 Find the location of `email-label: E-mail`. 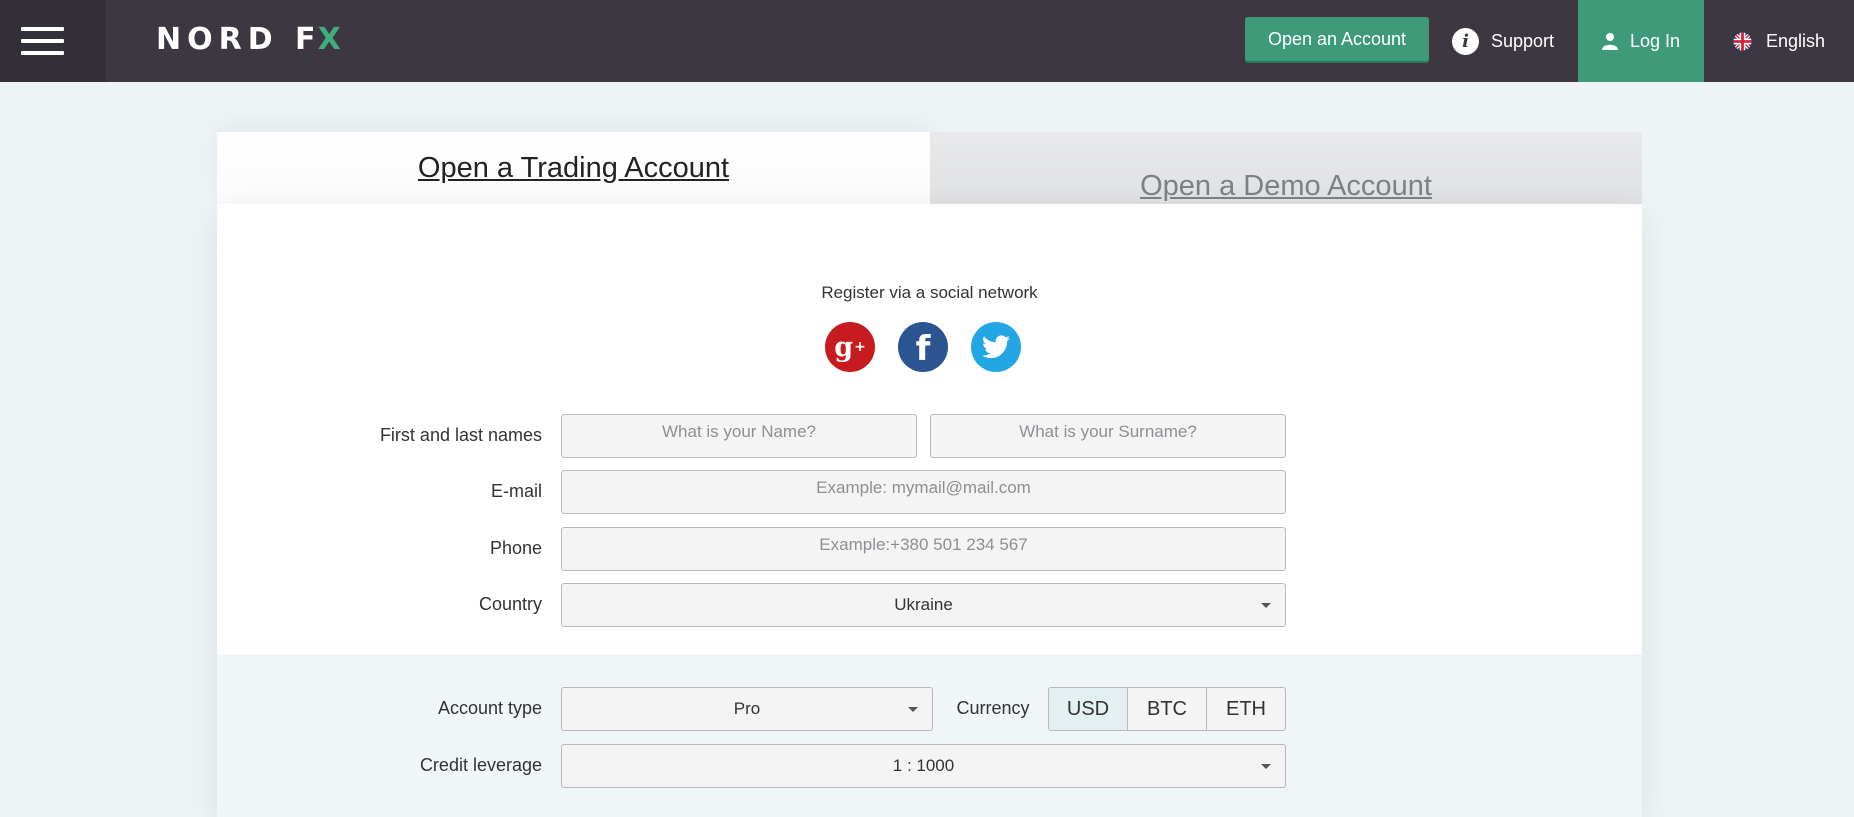

email-label: E-mail is located at coordinates (516, 491).